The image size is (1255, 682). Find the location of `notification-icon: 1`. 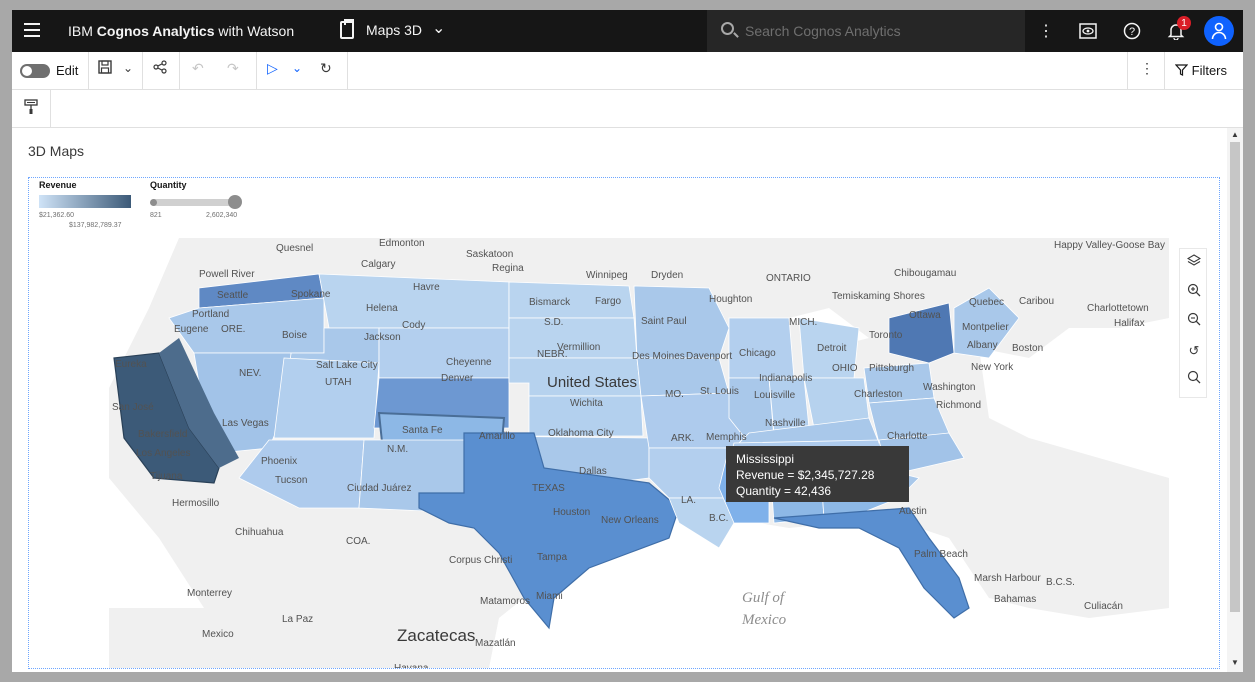

notification-icon: 1 is located at coordinates (1176, 31).